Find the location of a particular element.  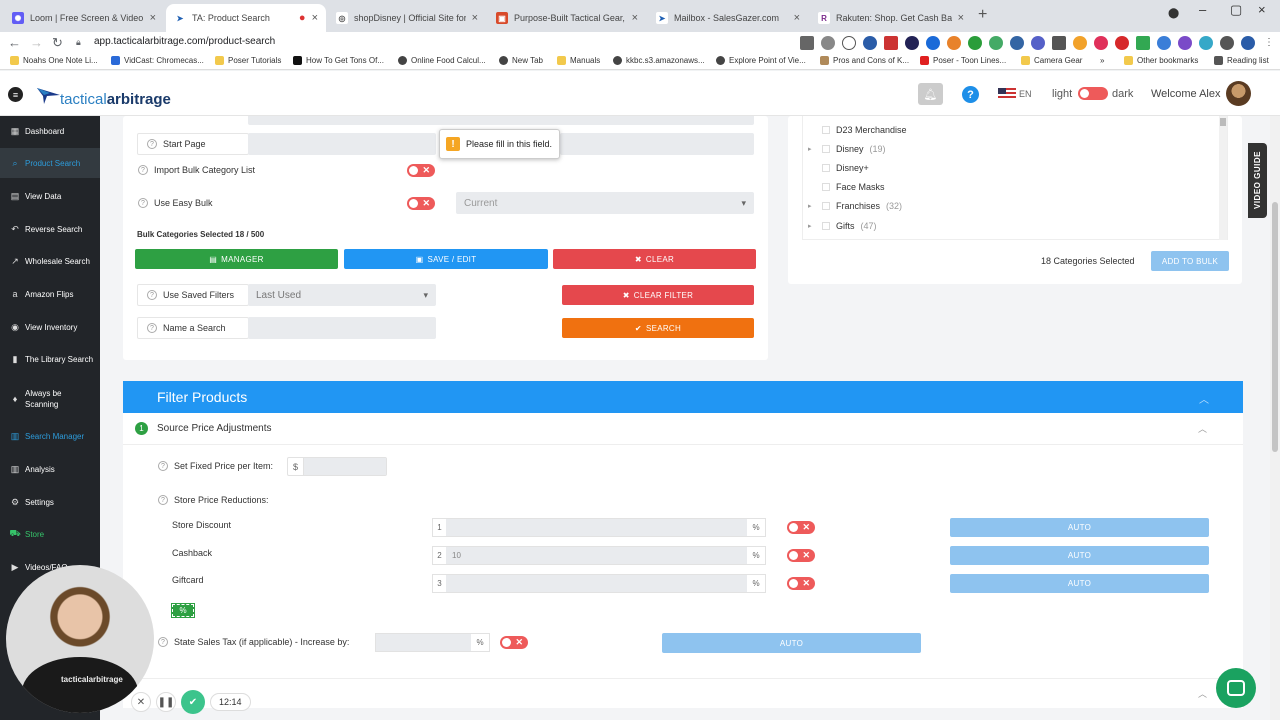

new-tab-icon: + is located at coordinates (982, 15).